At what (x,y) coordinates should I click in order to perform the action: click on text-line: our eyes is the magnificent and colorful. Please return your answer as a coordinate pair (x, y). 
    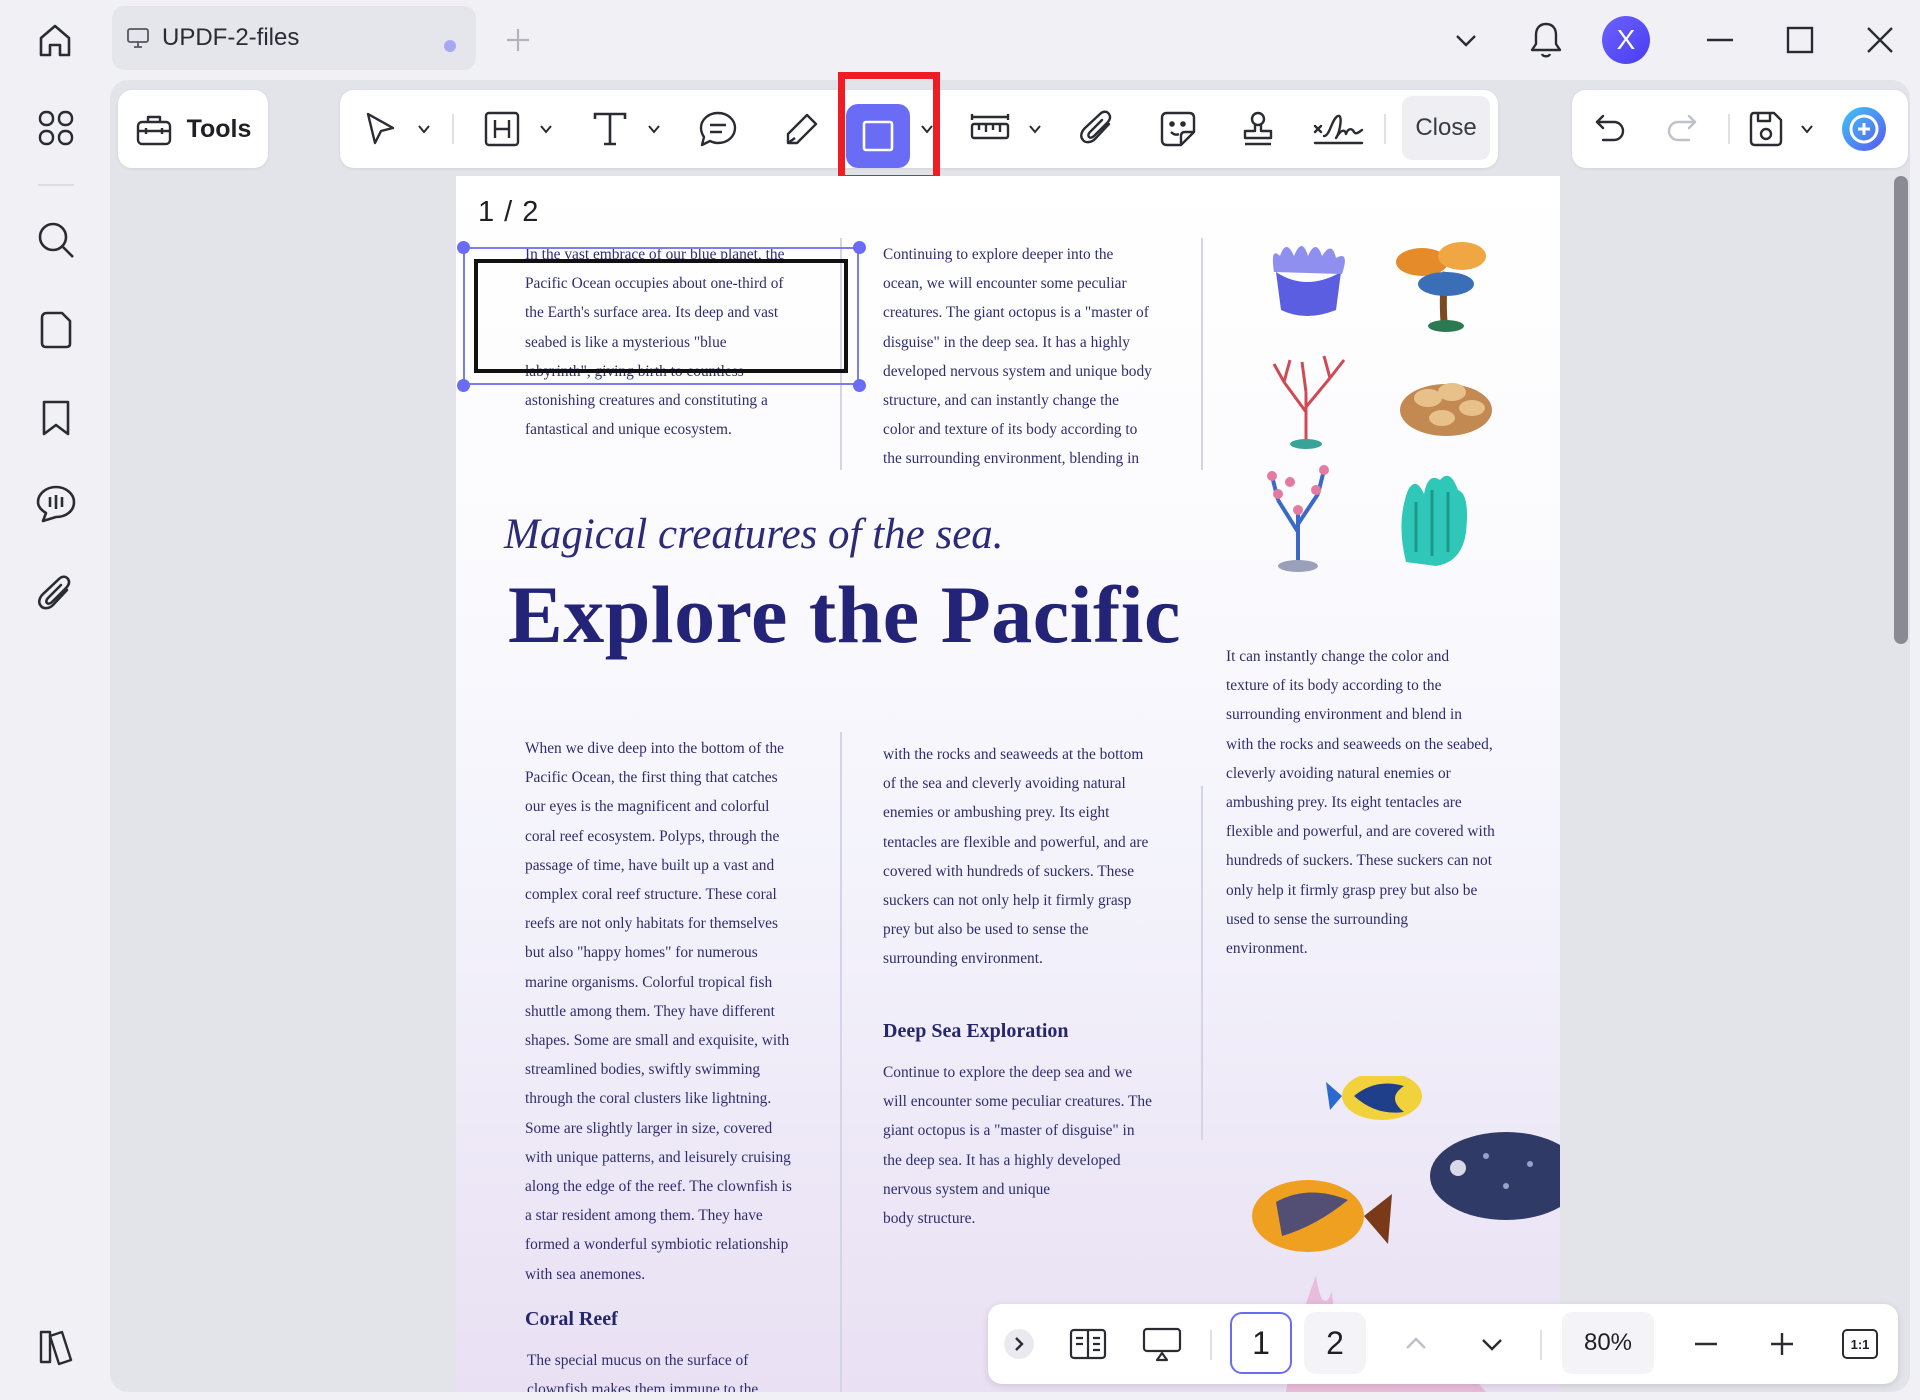
    Looking at the image, I should click on (647, 807).